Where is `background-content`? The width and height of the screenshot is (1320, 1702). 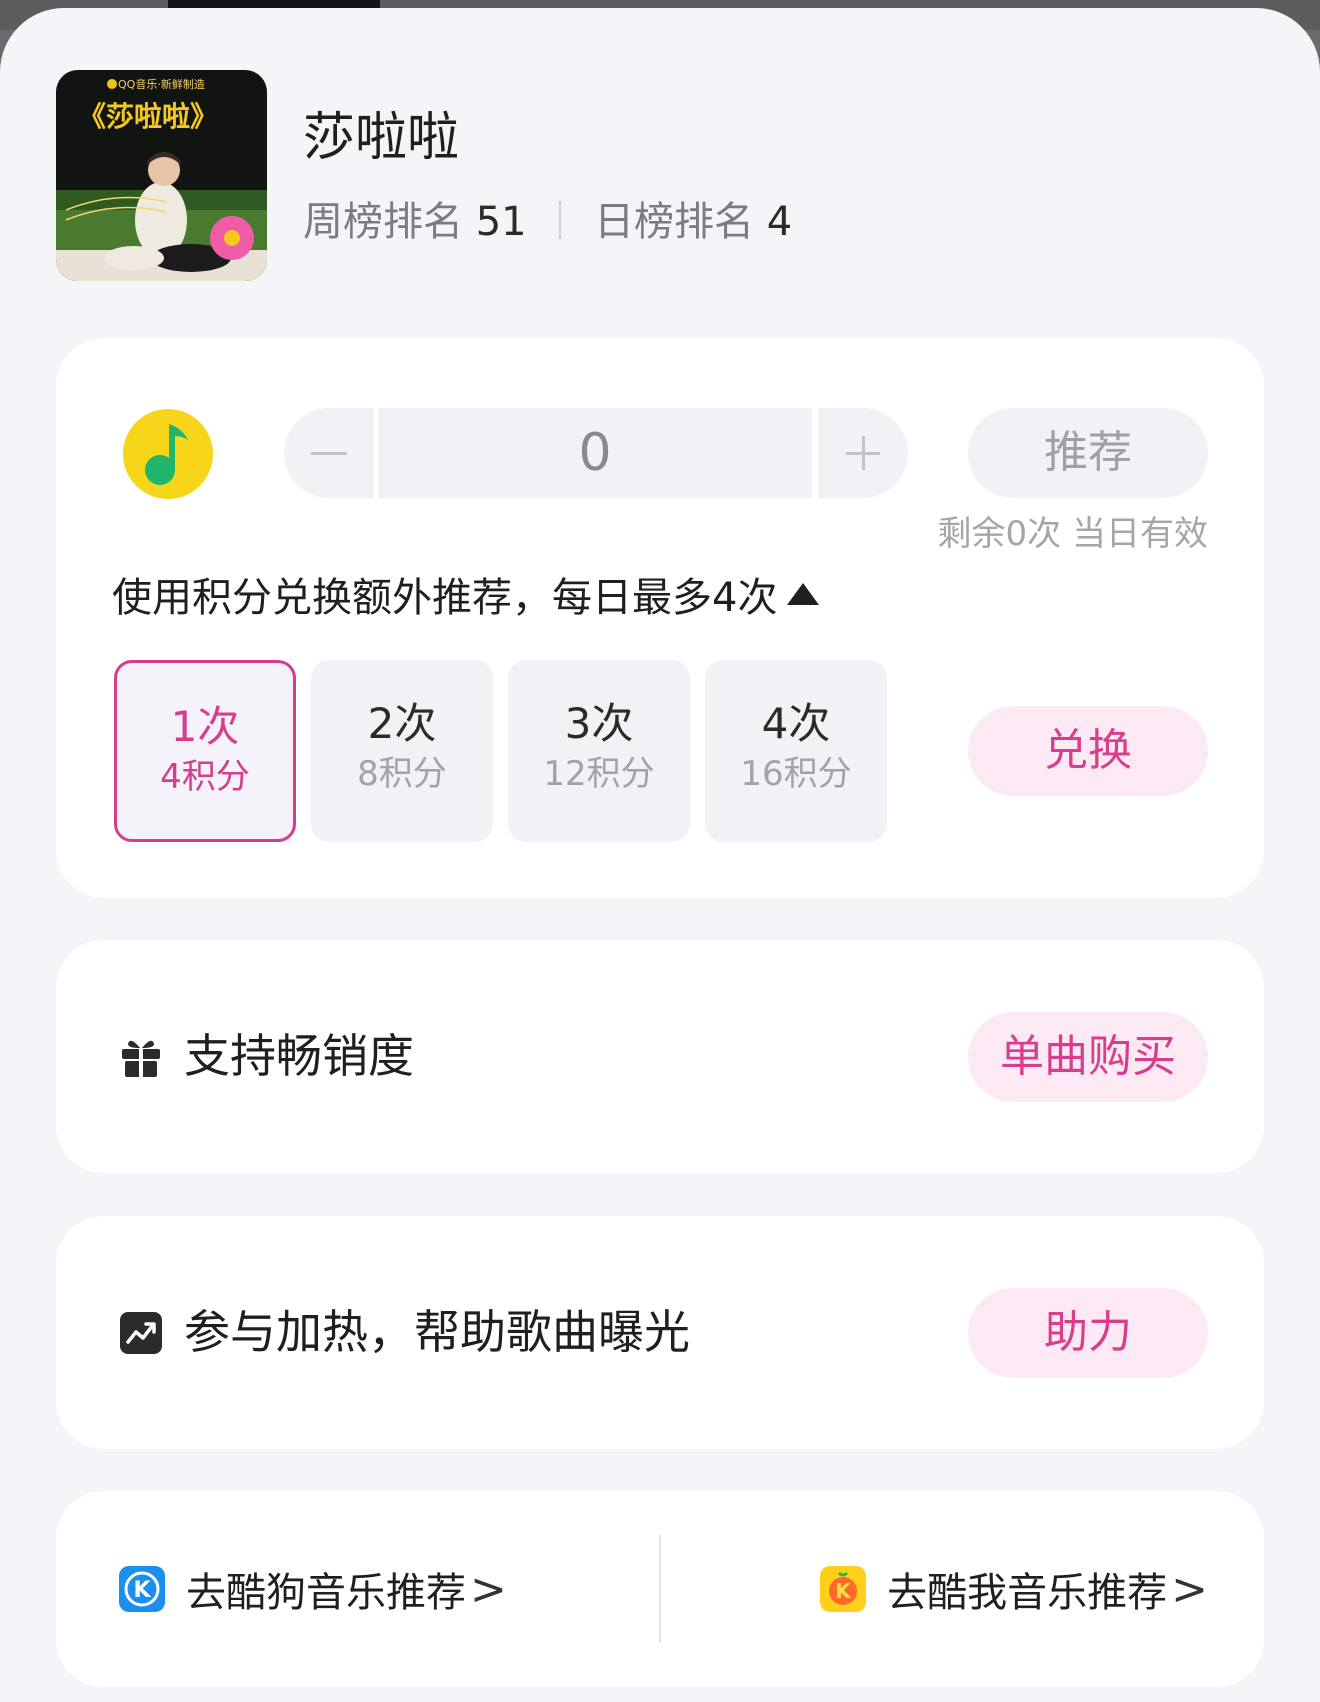 background-content is located at coordinates (274, 4).